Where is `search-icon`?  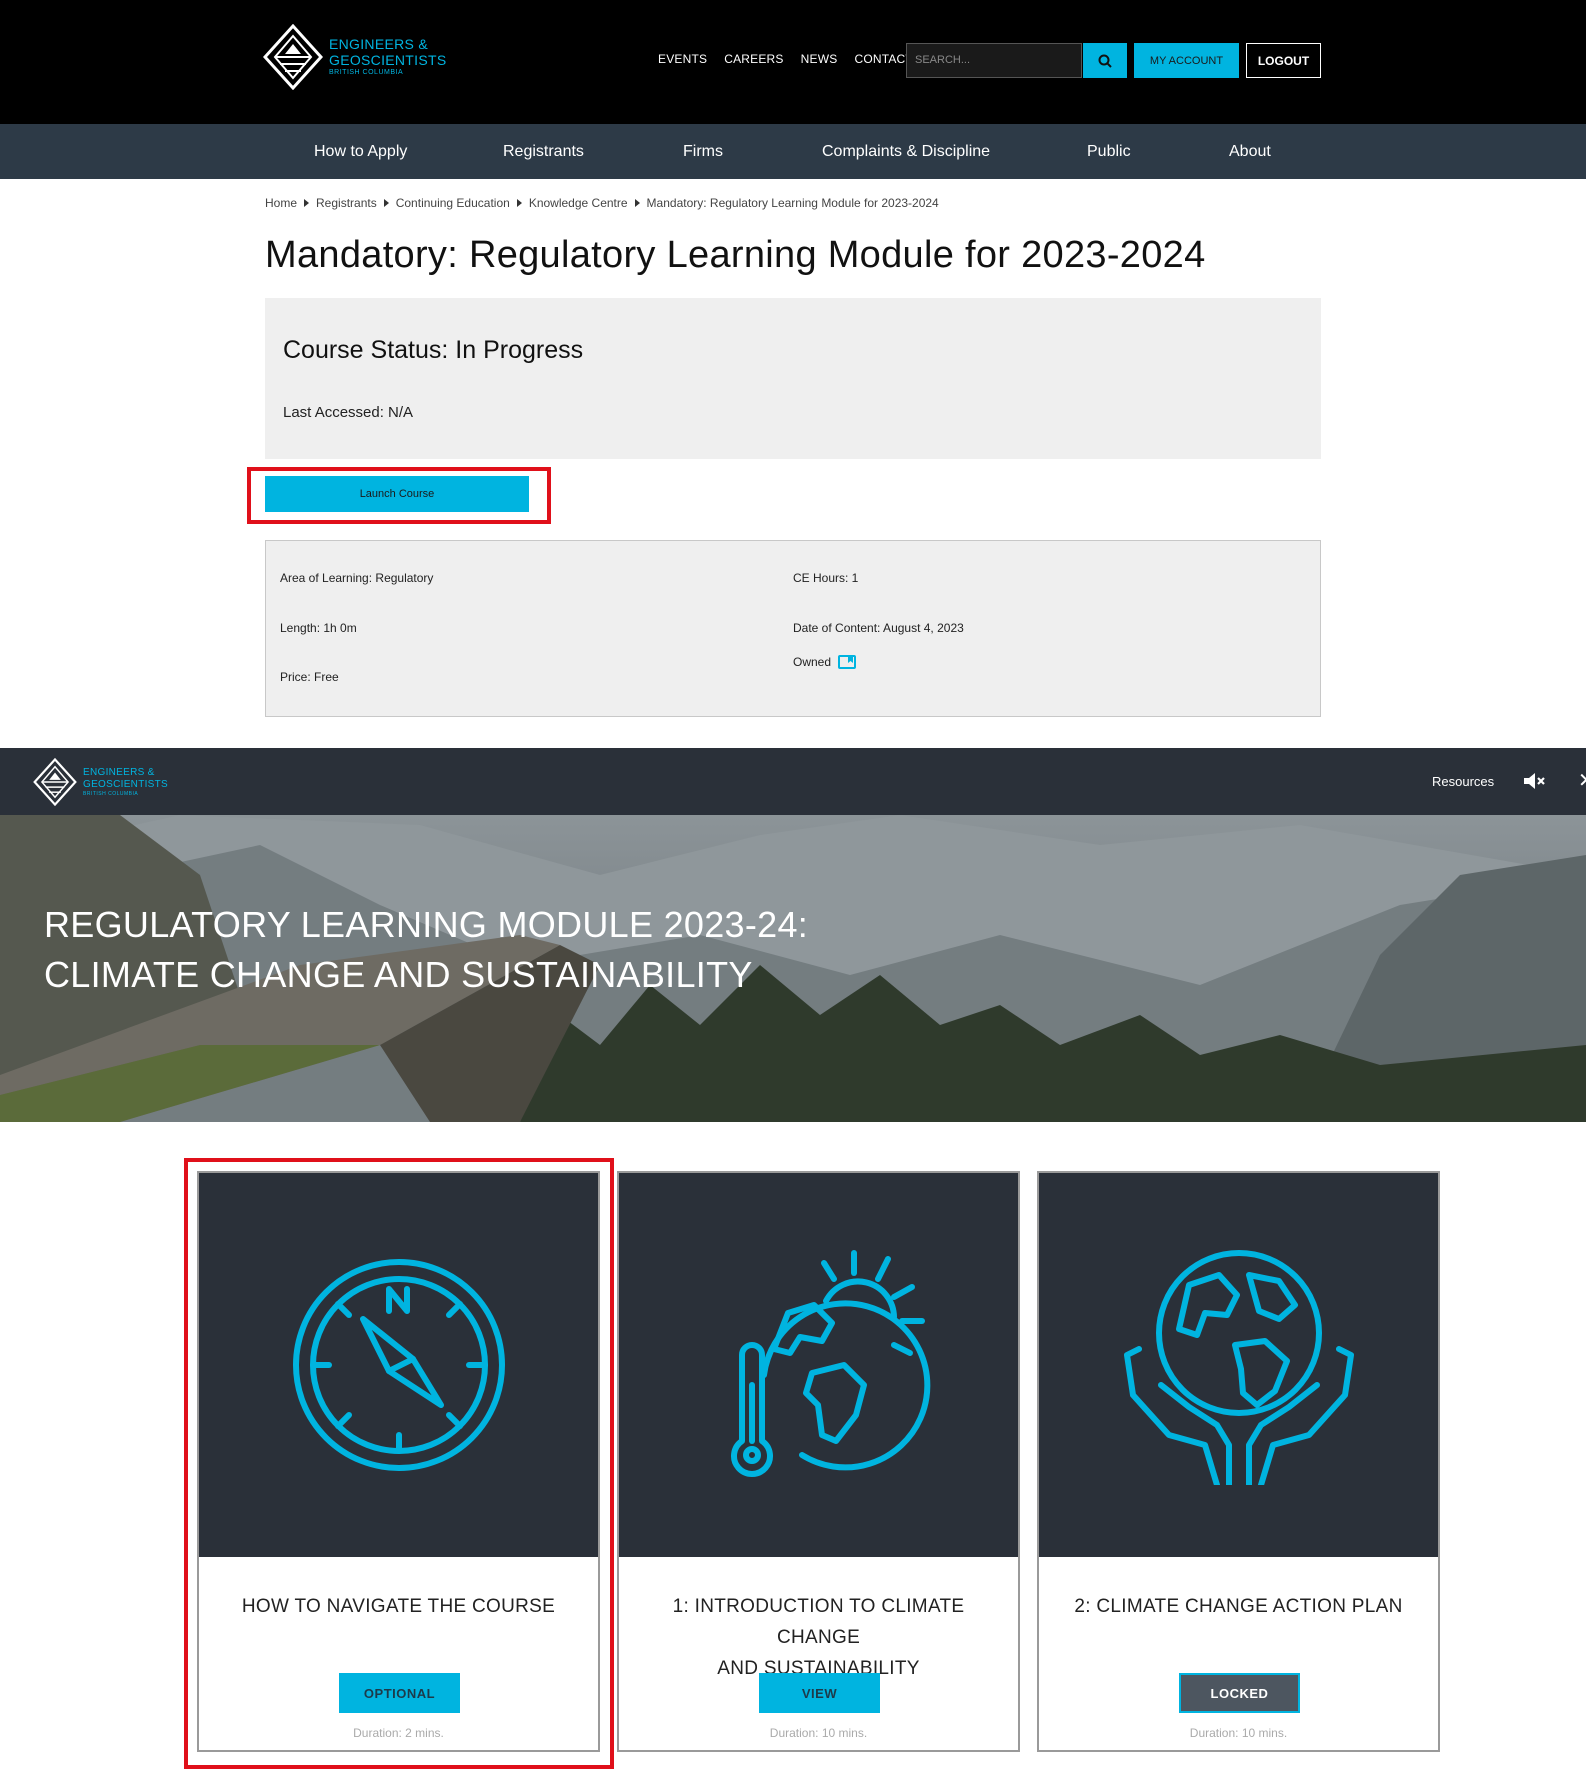 search-icon is located at coordinates (1105, 61).